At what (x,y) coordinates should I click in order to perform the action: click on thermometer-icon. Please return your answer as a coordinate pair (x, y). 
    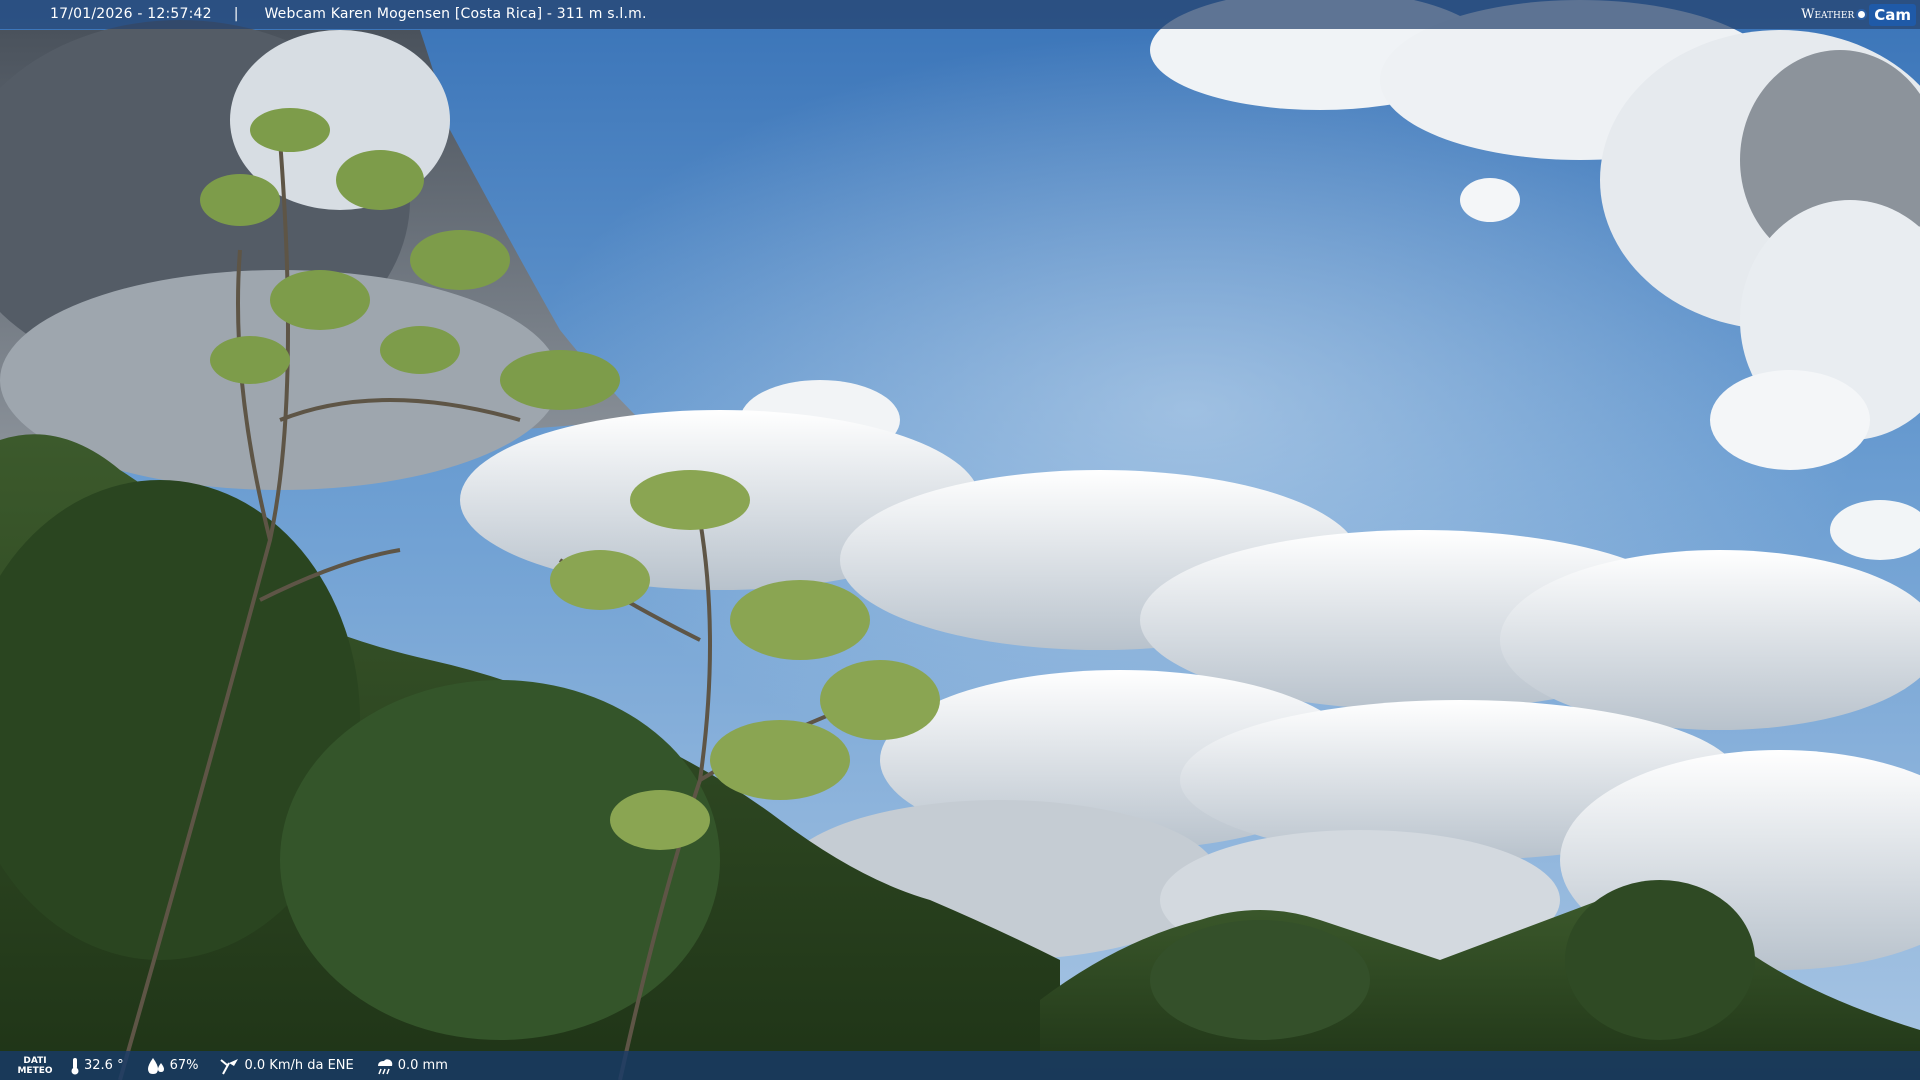
    Looking at the image, I should click on (75, 1065).